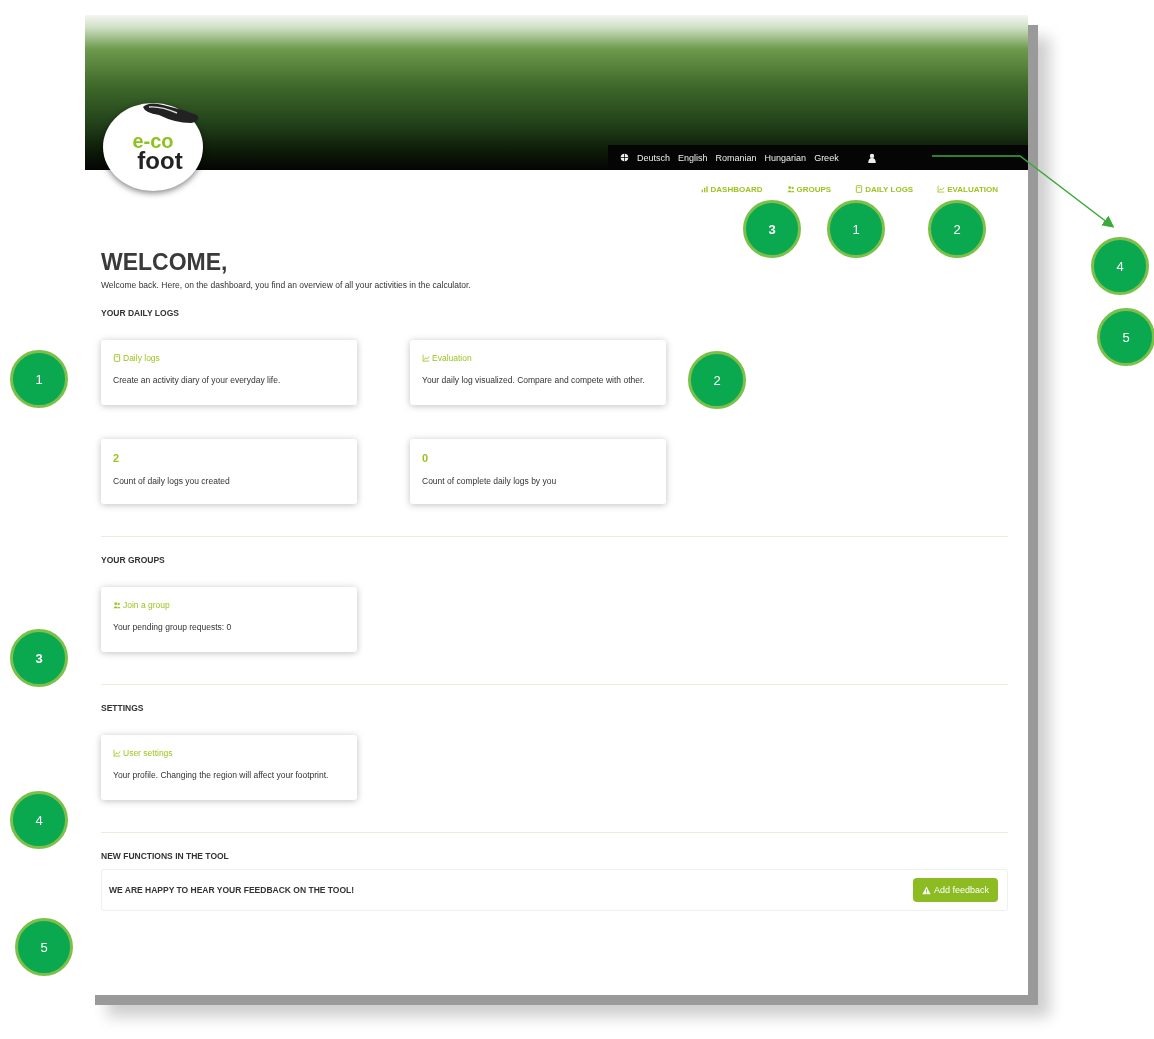 The image size is (1154, 1039). Describe the element at coordinates (133, 560) in the screenshot. I see `section-heading: YOUR GROUPS` at that location.